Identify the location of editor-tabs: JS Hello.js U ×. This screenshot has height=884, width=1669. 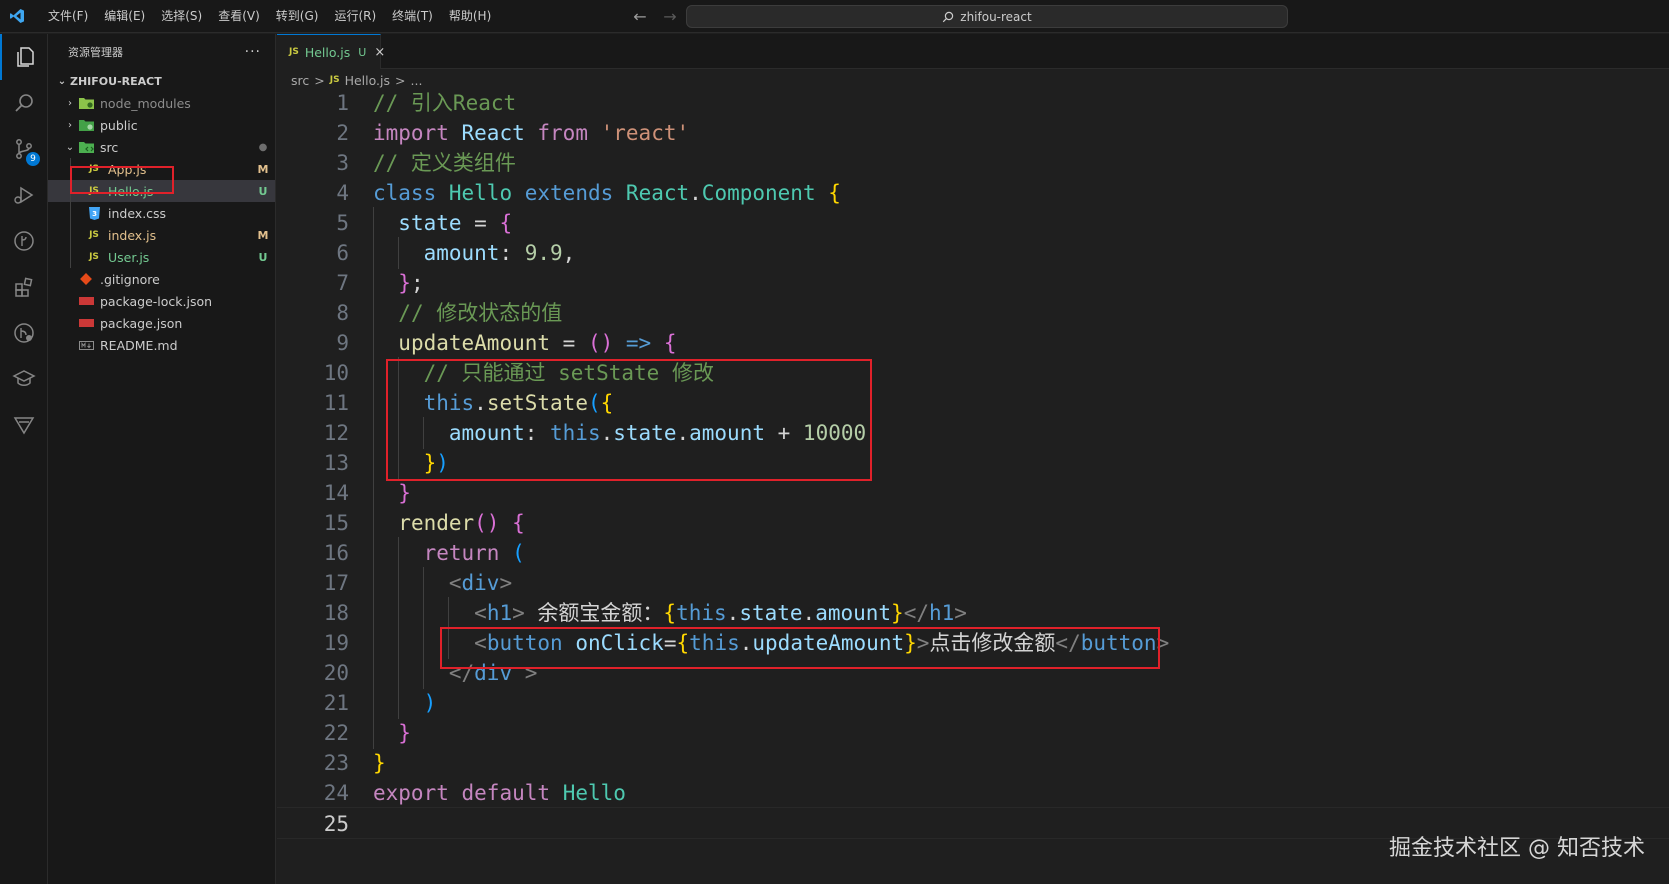
(973, 51).